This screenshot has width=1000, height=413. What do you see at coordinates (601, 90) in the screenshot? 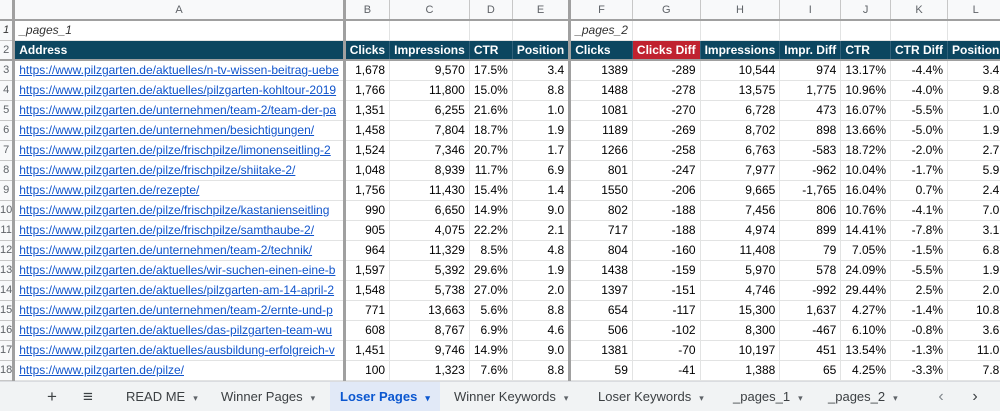
I see `value-cell: 1488` at bounding box center [601, 90].